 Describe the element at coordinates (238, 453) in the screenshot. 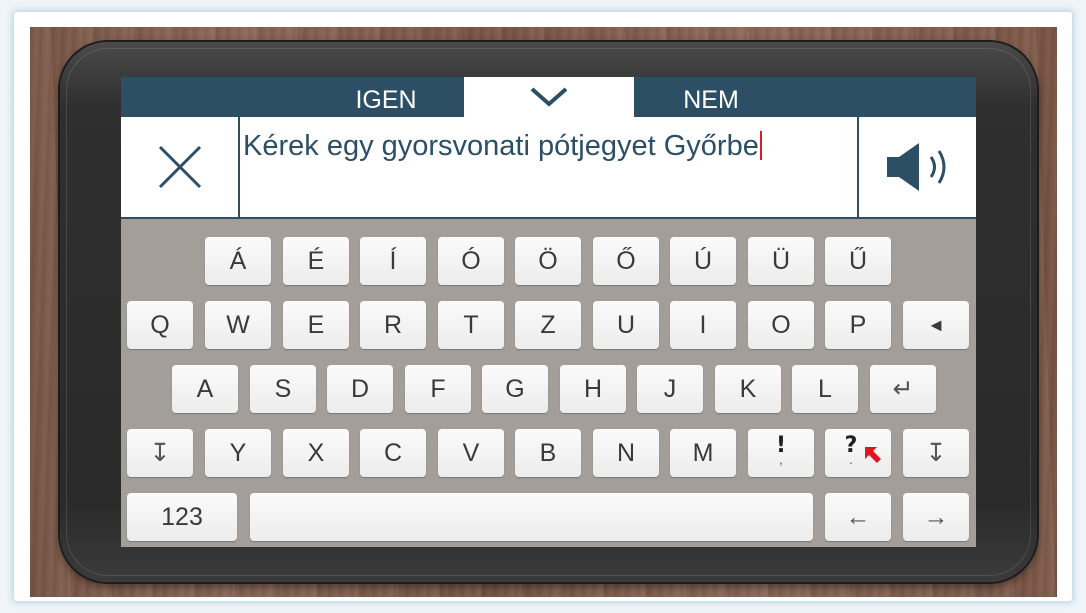

I see `key-y: Y` at that location.